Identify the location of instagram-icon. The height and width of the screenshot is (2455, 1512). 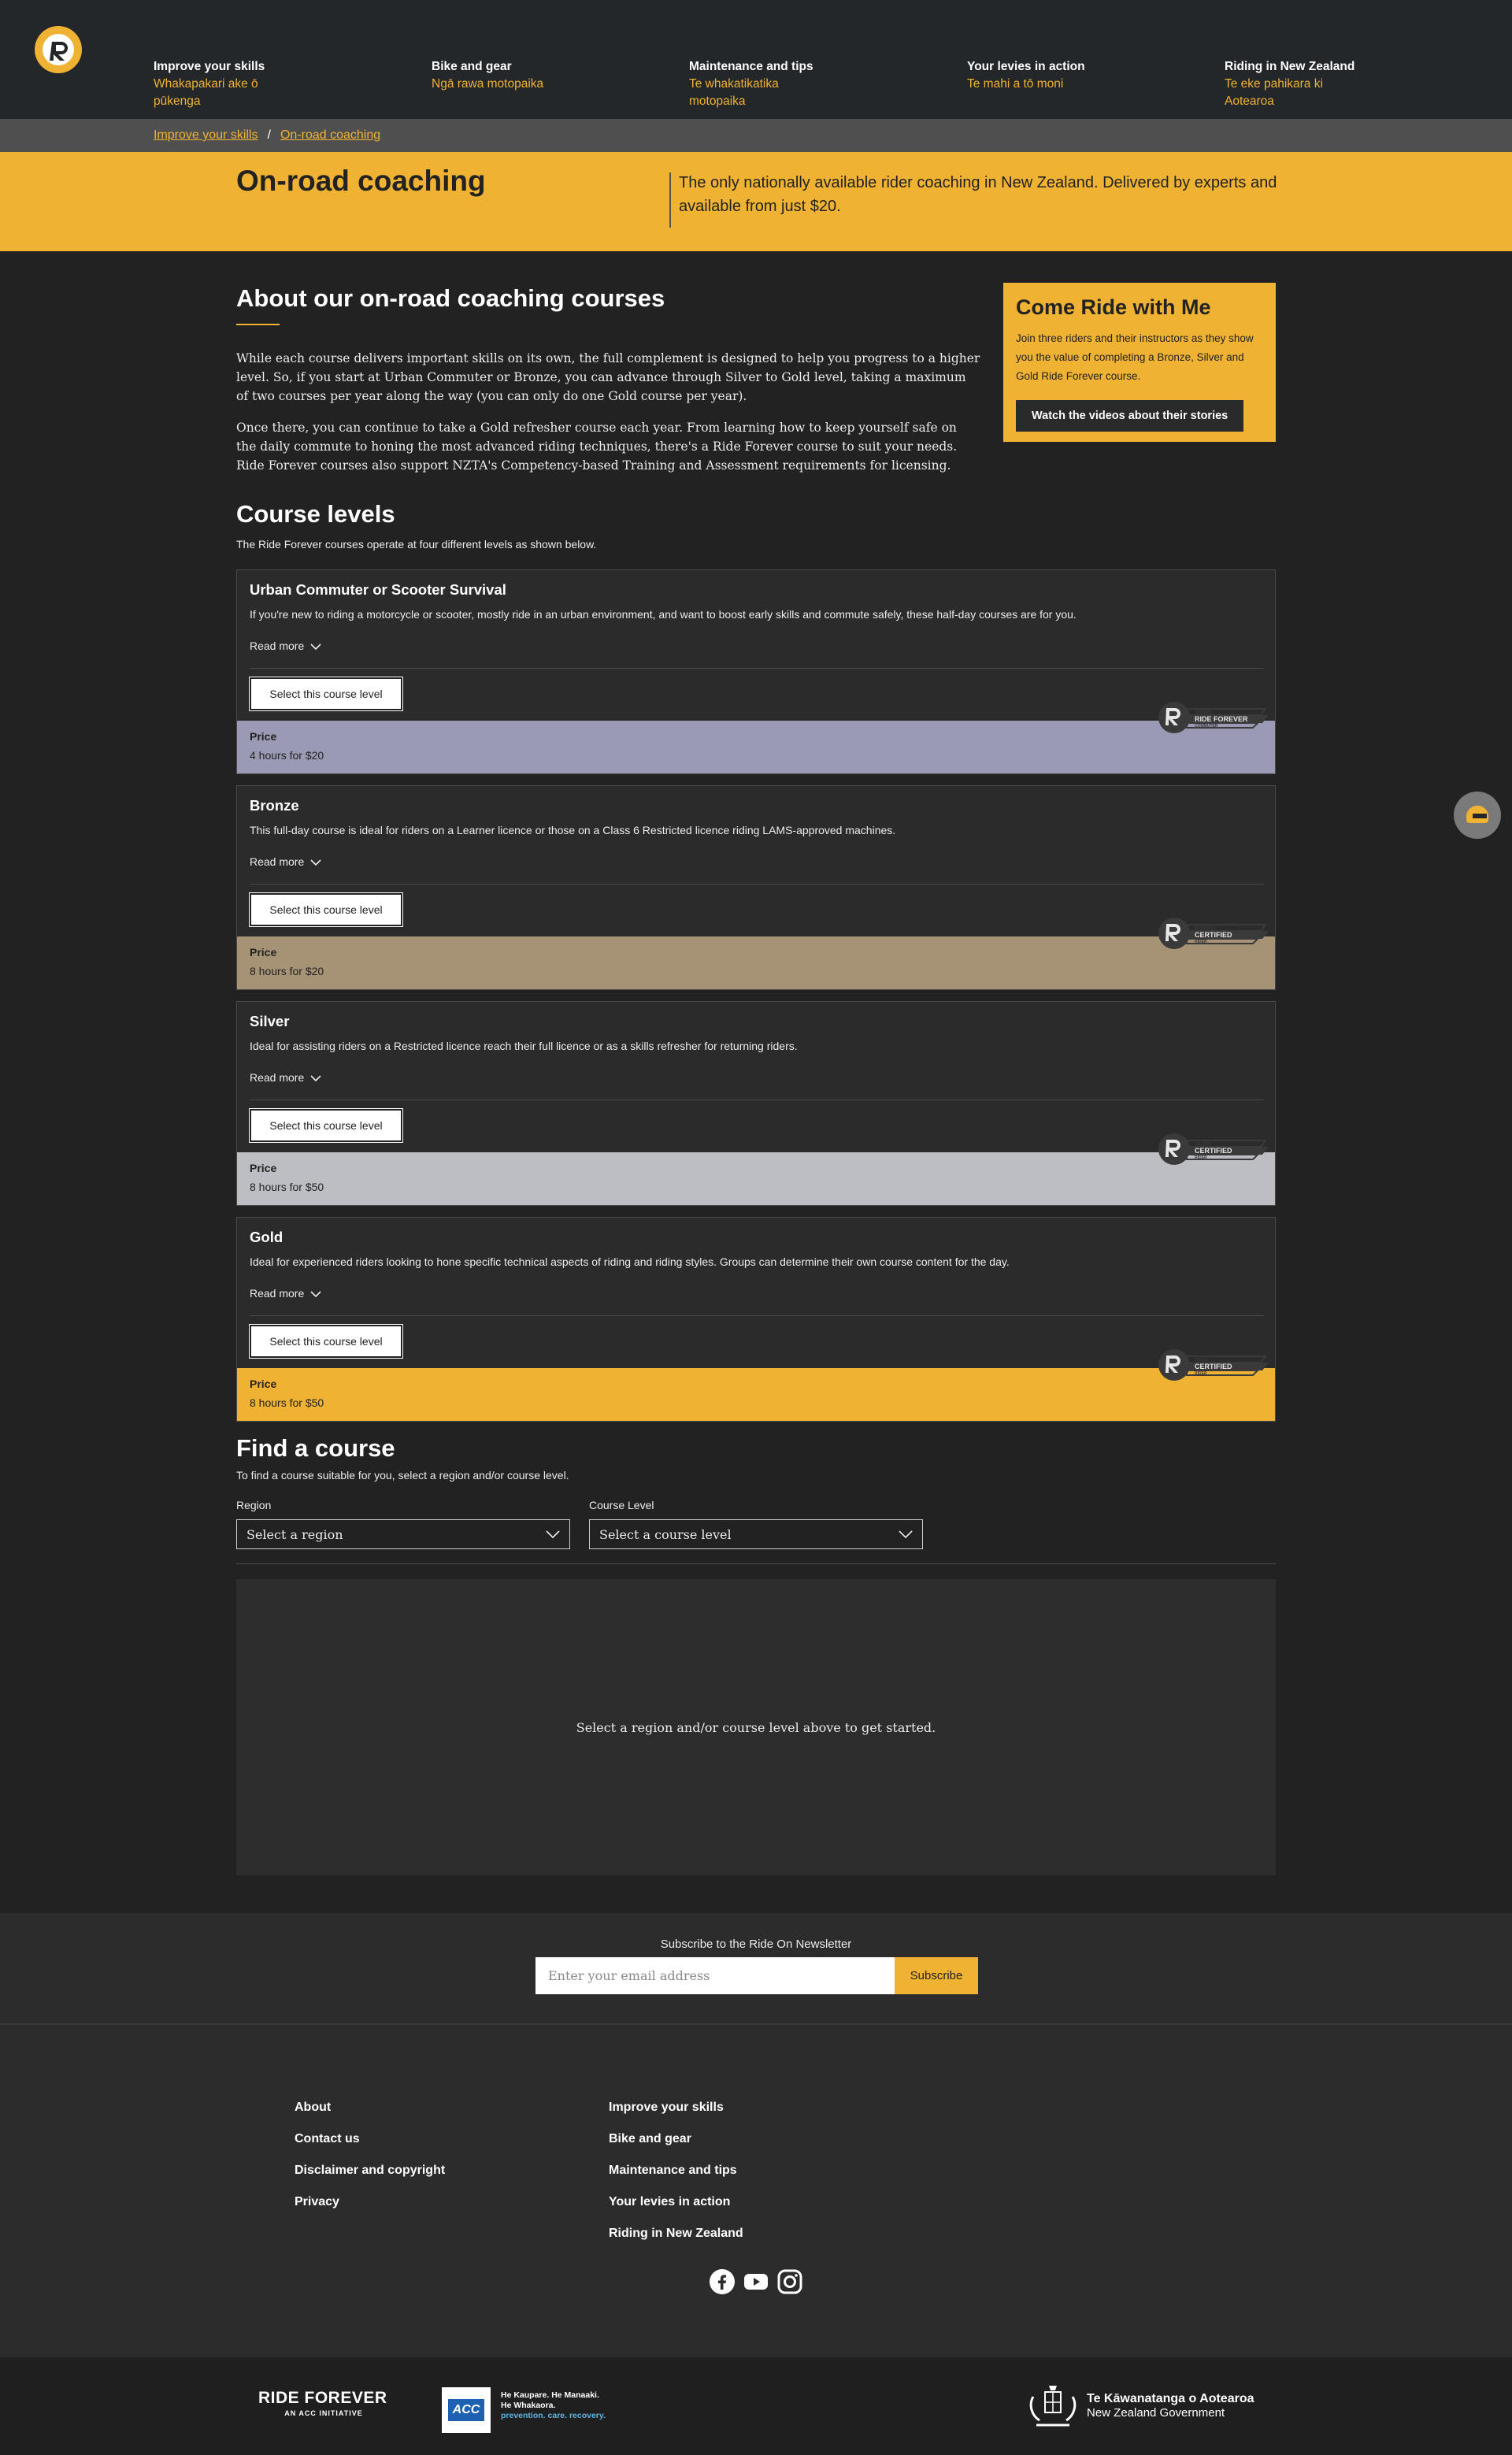
(789, 2281).